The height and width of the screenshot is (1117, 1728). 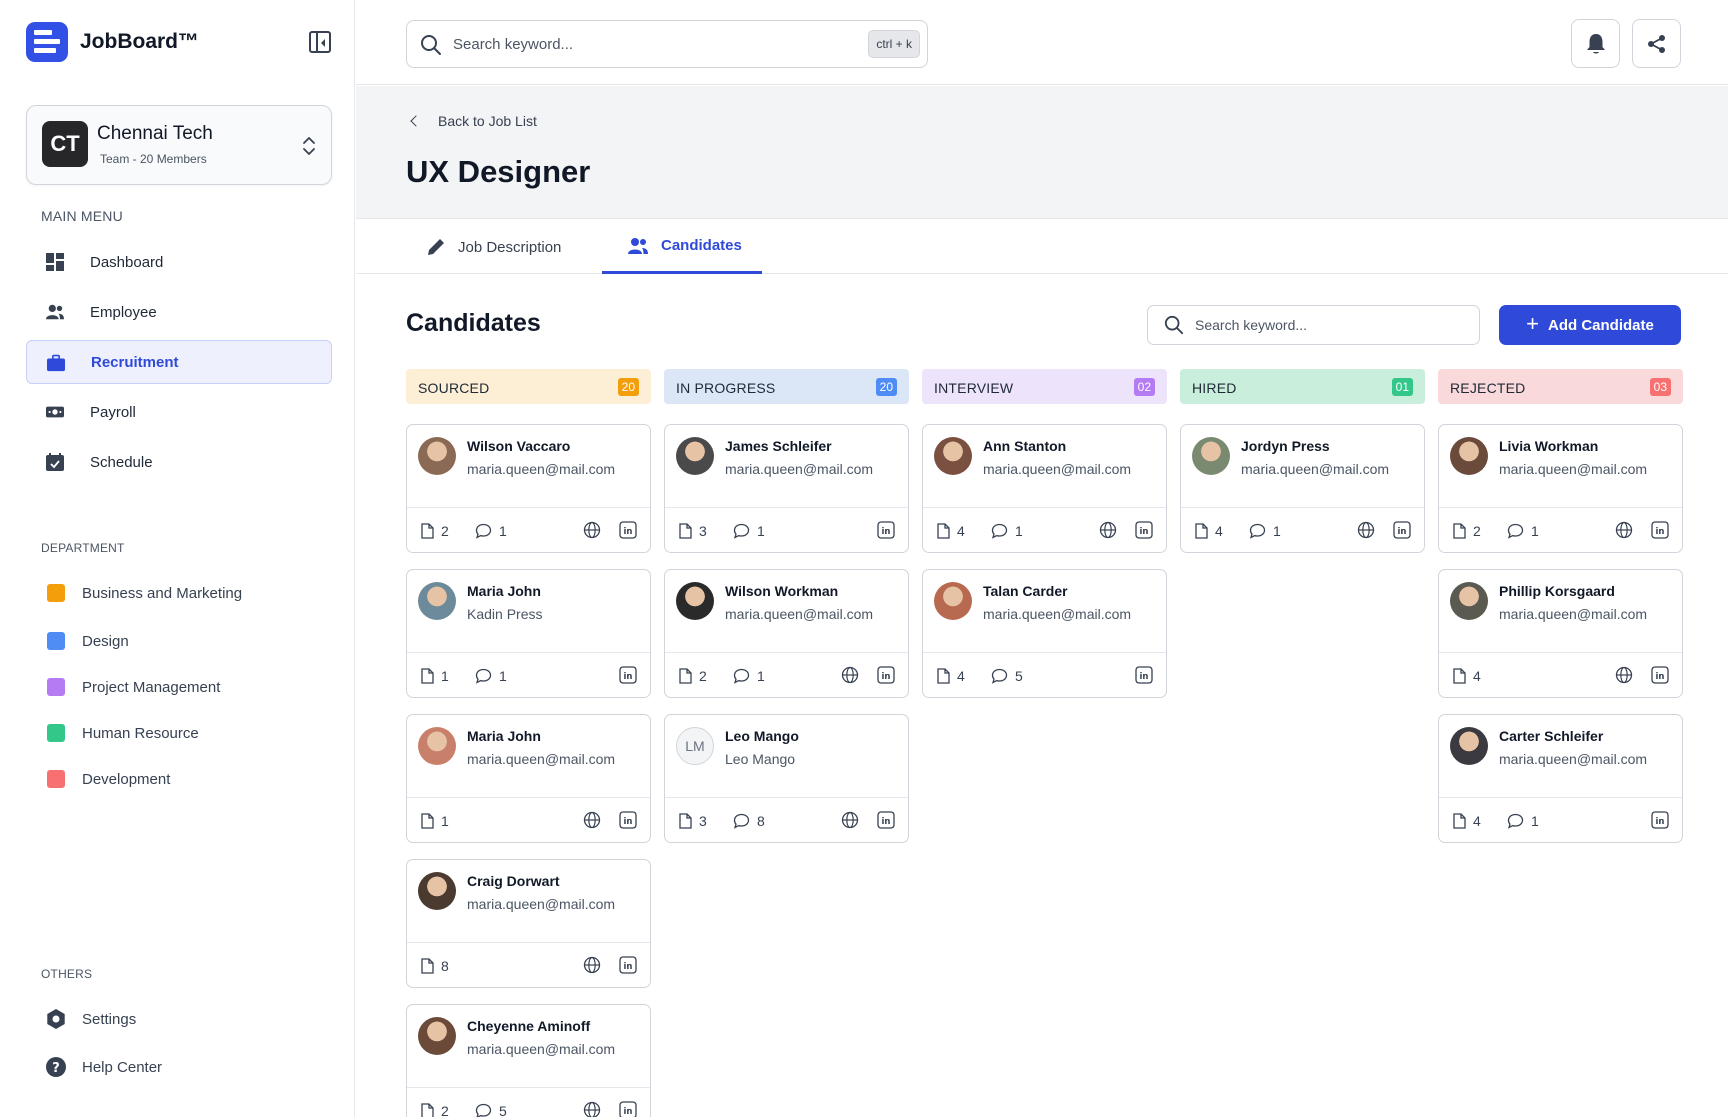 What do you see at coordinates (179, 687) in the screenshot?
I see `department-project-management: Project Management` at bounding box center [179, 687].